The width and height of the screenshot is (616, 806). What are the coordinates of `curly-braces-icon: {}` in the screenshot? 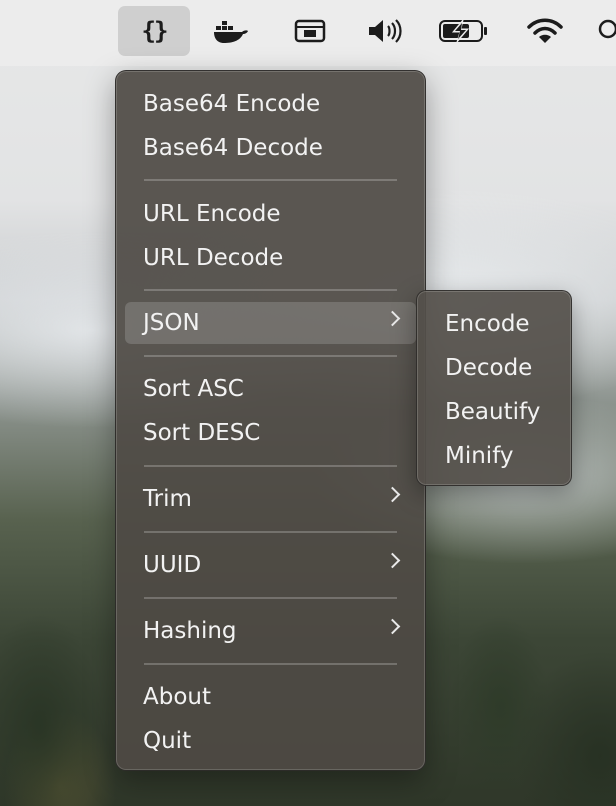 It's located at (155, 31).